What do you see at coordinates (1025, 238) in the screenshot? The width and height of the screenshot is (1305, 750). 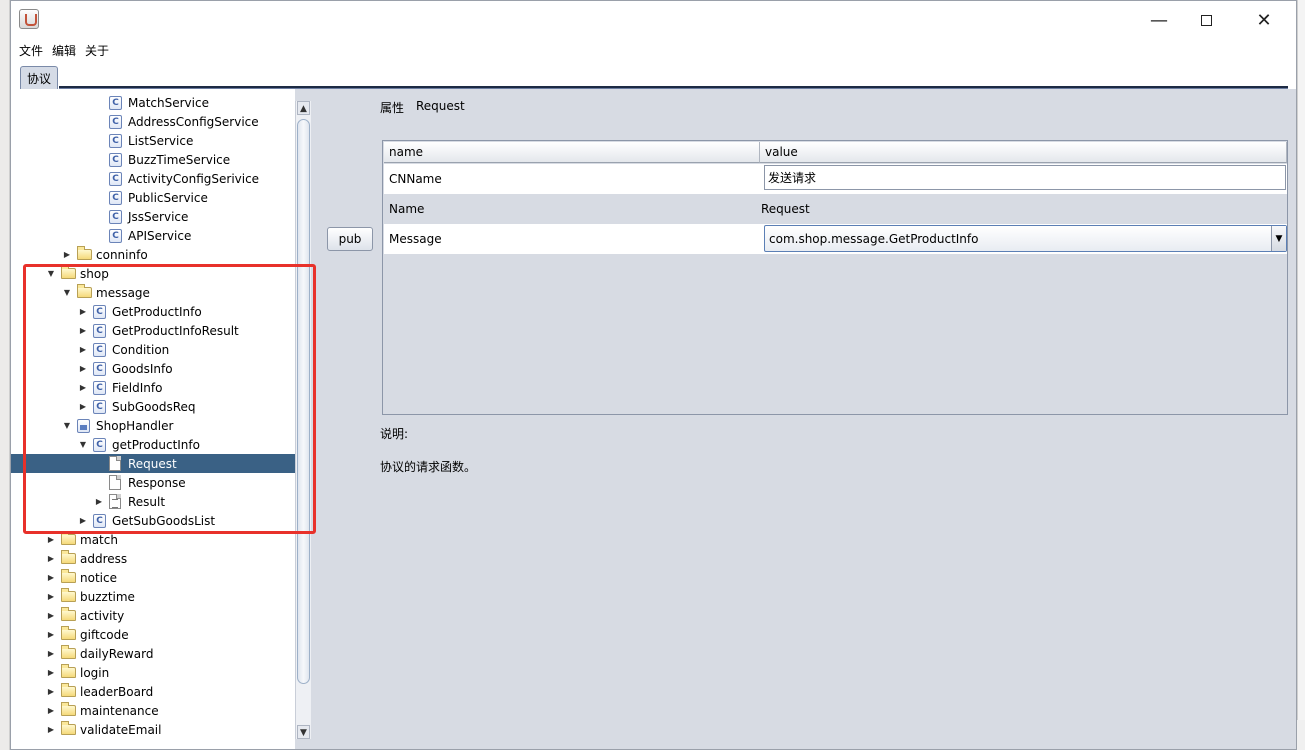 I see `message-select: com.shop.message.GetProductInfo ▼` at bounding box center [1025, 238].